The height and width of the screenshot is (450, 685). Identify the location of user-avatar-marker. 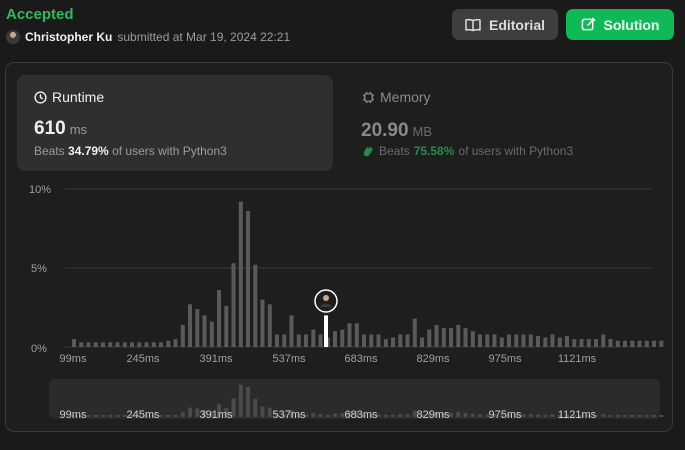
(326, 301).